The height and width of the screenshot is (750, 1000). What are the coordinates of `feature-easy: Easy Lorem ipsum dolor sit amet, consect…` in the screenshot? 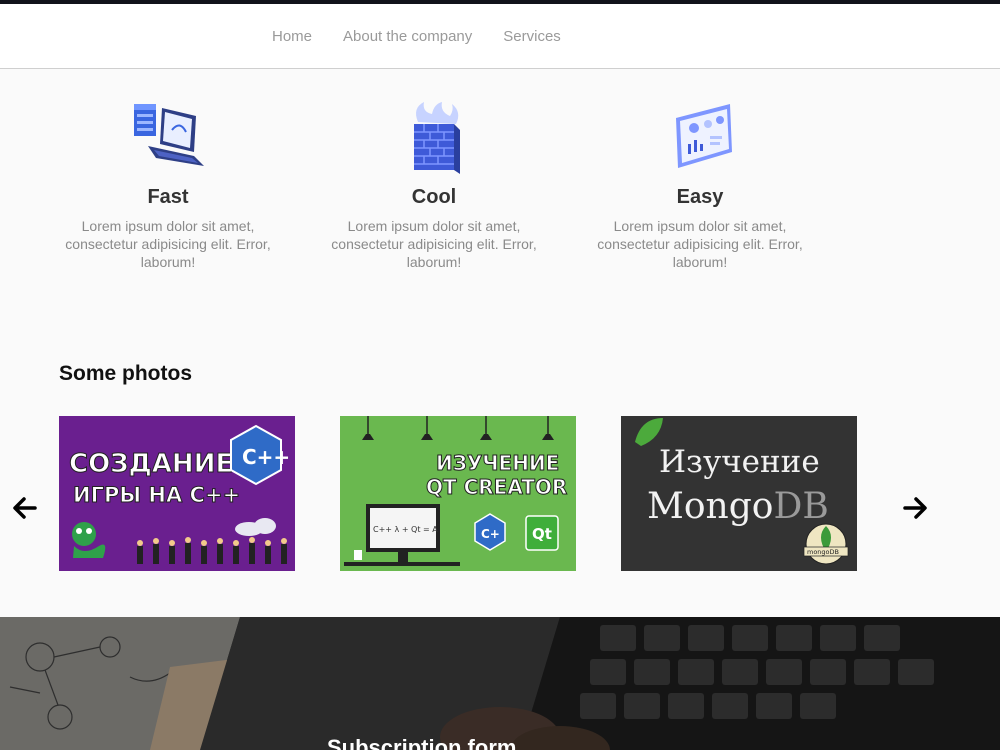 It's located at (700, 185).